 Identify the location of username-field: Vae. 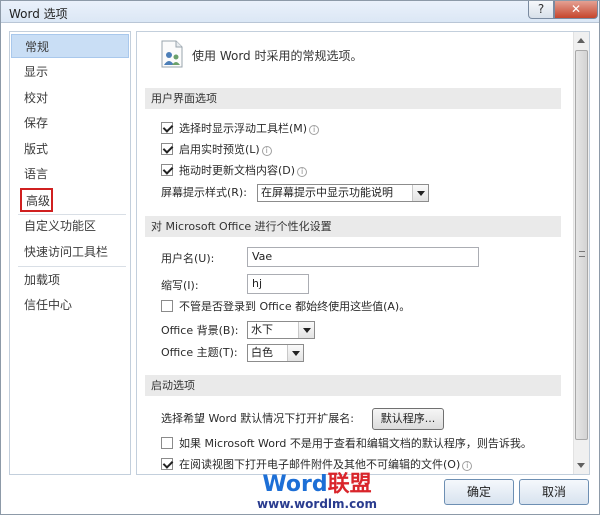
(363, 257).